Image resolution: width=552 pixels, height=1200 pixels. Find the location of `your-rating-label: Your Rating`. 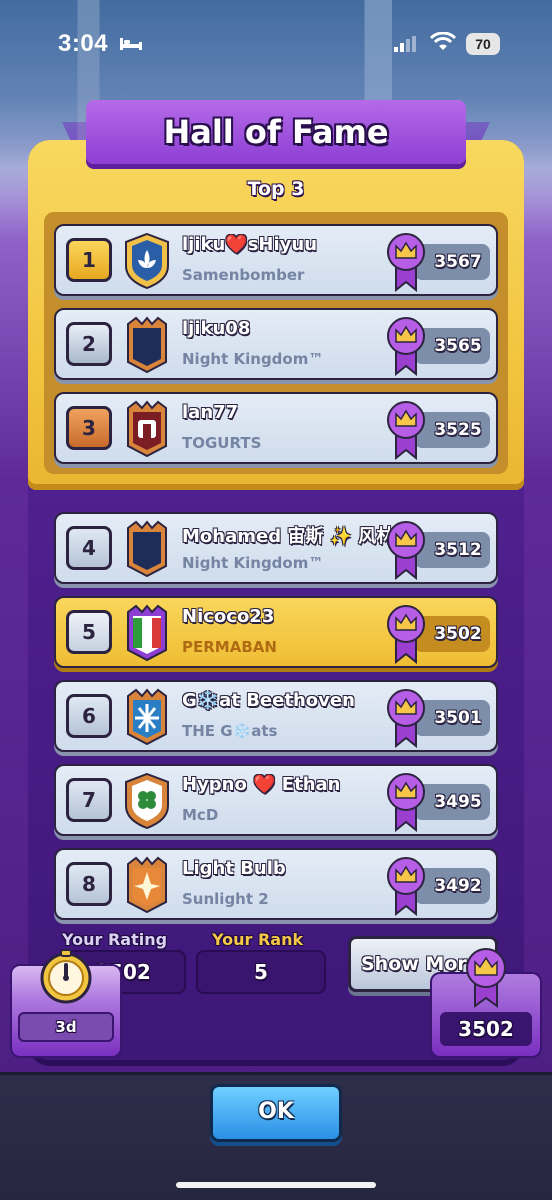

your-rating-label: Your Rating is located at coordinates (115, 939).